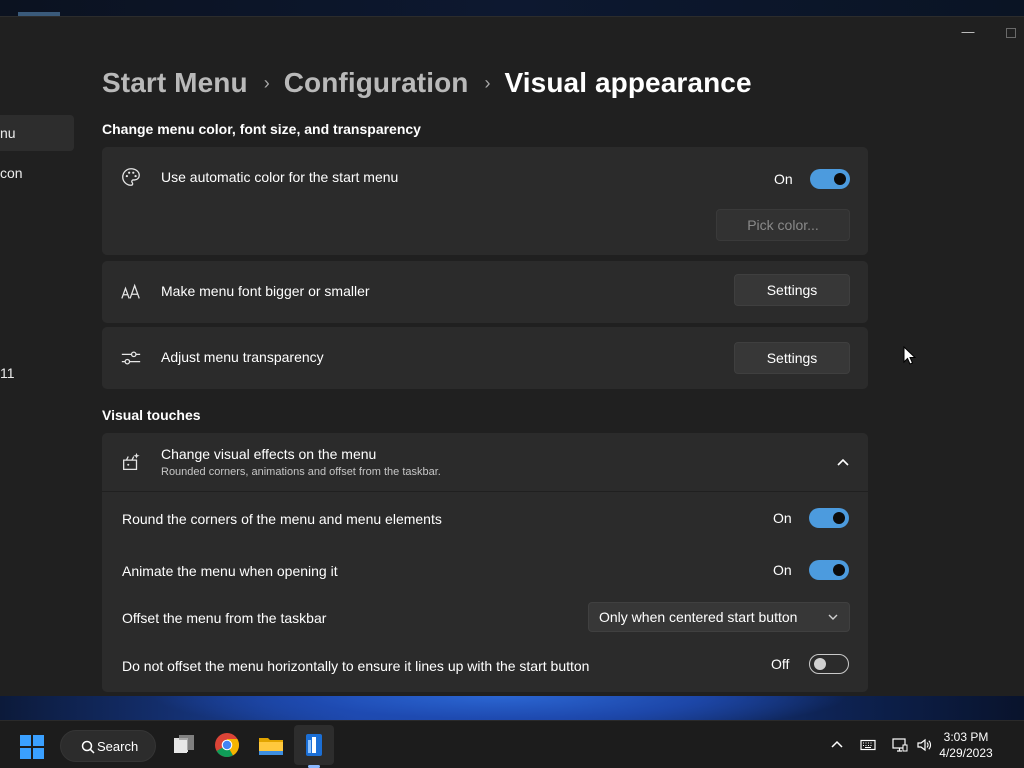 This screenshot has width=1024, height=768. I want to click on chevron-up-tray-icon, so click(837, 745).